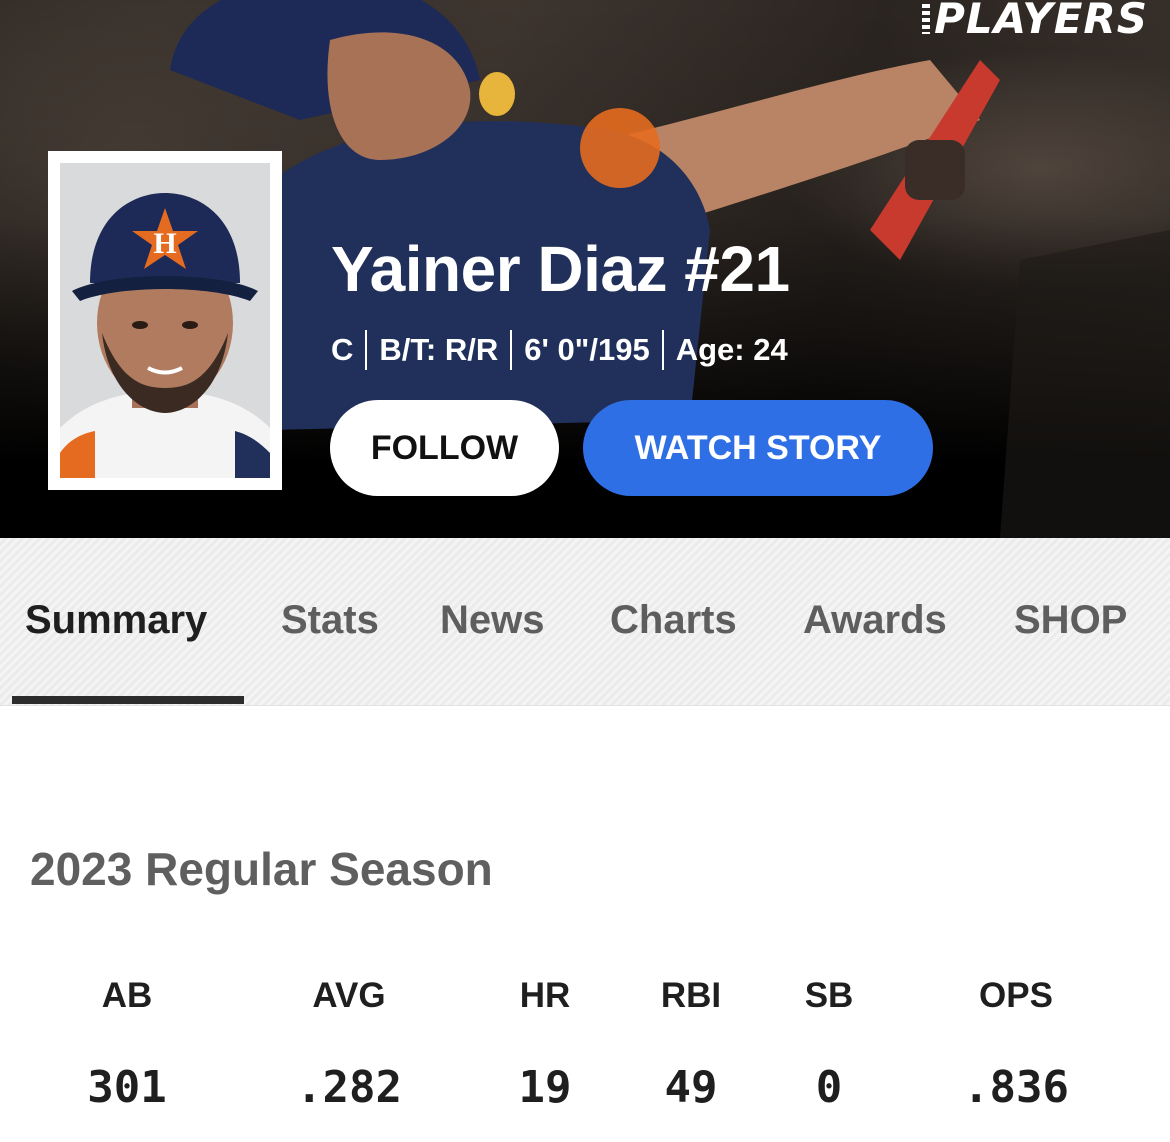 The image size is (1170, 1142). Describe the element at coordinates (261, 869) in the screenshot. I see `season-title: 2023 Regular Season` at that location.